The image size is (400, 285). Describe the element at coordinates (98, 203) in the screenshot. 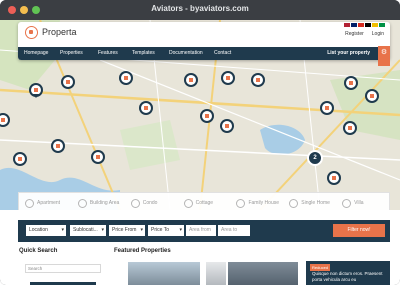

I see `category-building-area: Building Area` at that location.